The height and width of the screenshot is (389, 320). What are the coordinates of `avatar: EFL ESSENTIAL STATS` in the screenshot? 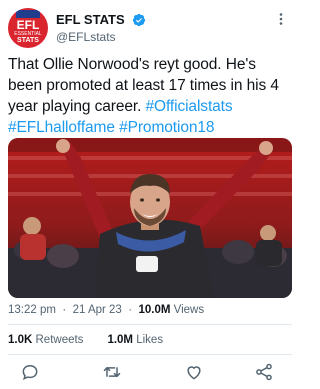 It's located at (28, 28).